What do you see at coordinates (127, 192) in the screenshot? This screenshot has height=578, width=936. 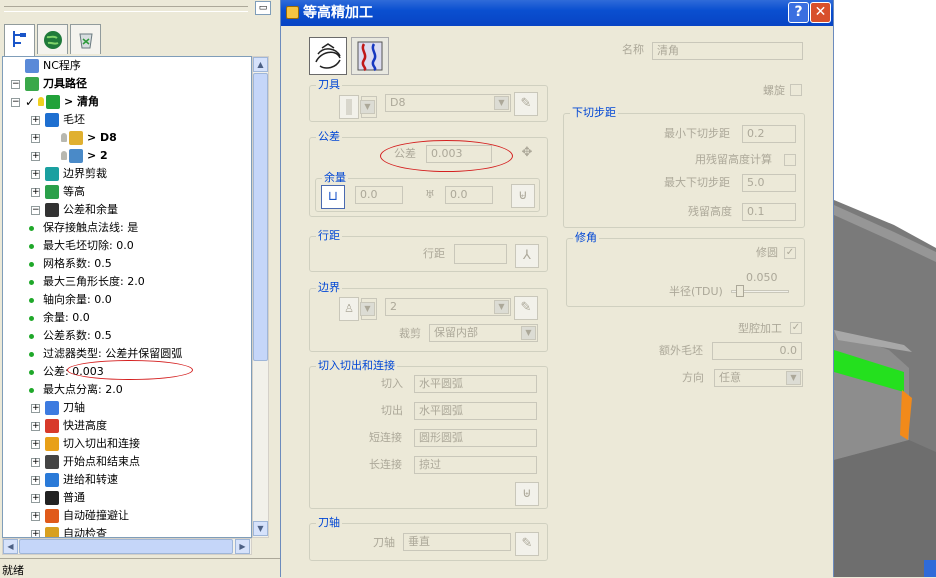 I see `tree-item: + 等高` at bounding box center [127, 192].